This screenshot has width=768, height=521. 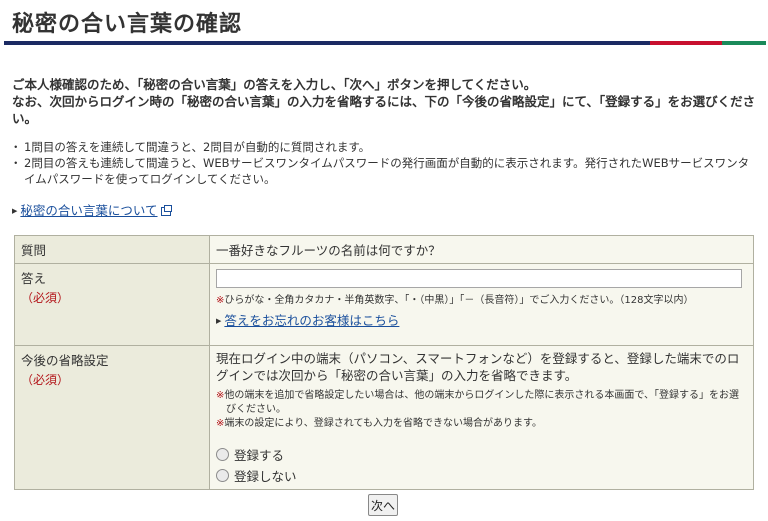 I want to click on answer-label-cell: 答え （必須）, so click(x=112, y=304).